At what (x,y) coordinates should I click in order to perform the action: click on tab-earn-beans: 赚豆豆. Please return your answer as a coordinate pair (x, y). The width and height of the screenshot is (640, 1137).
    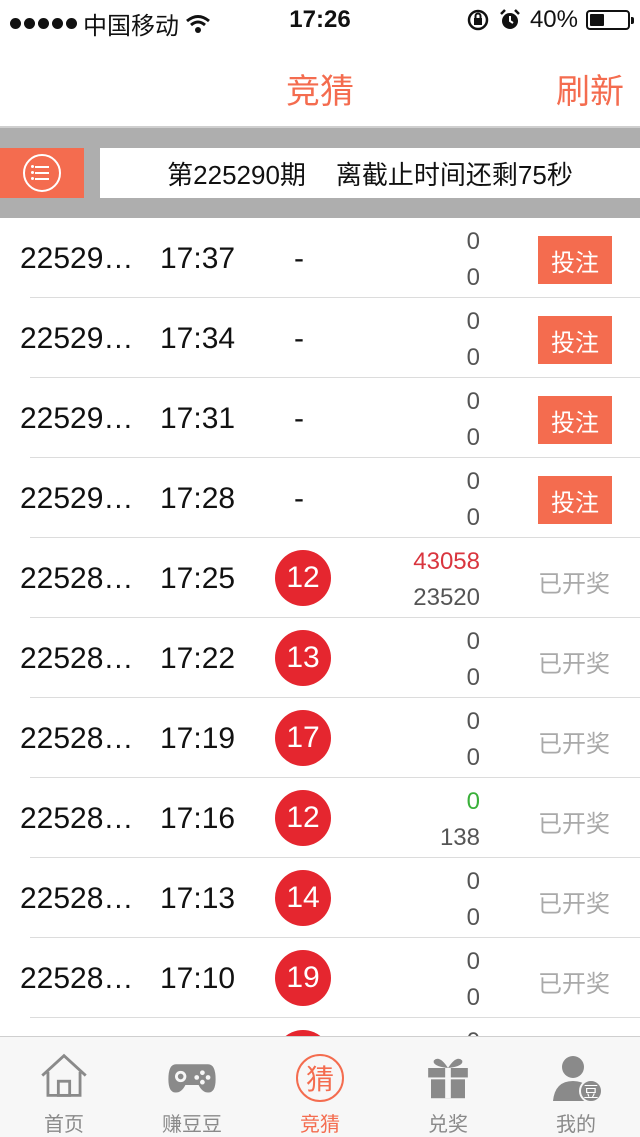
    Looking at the image, I should click on (192, 1087).